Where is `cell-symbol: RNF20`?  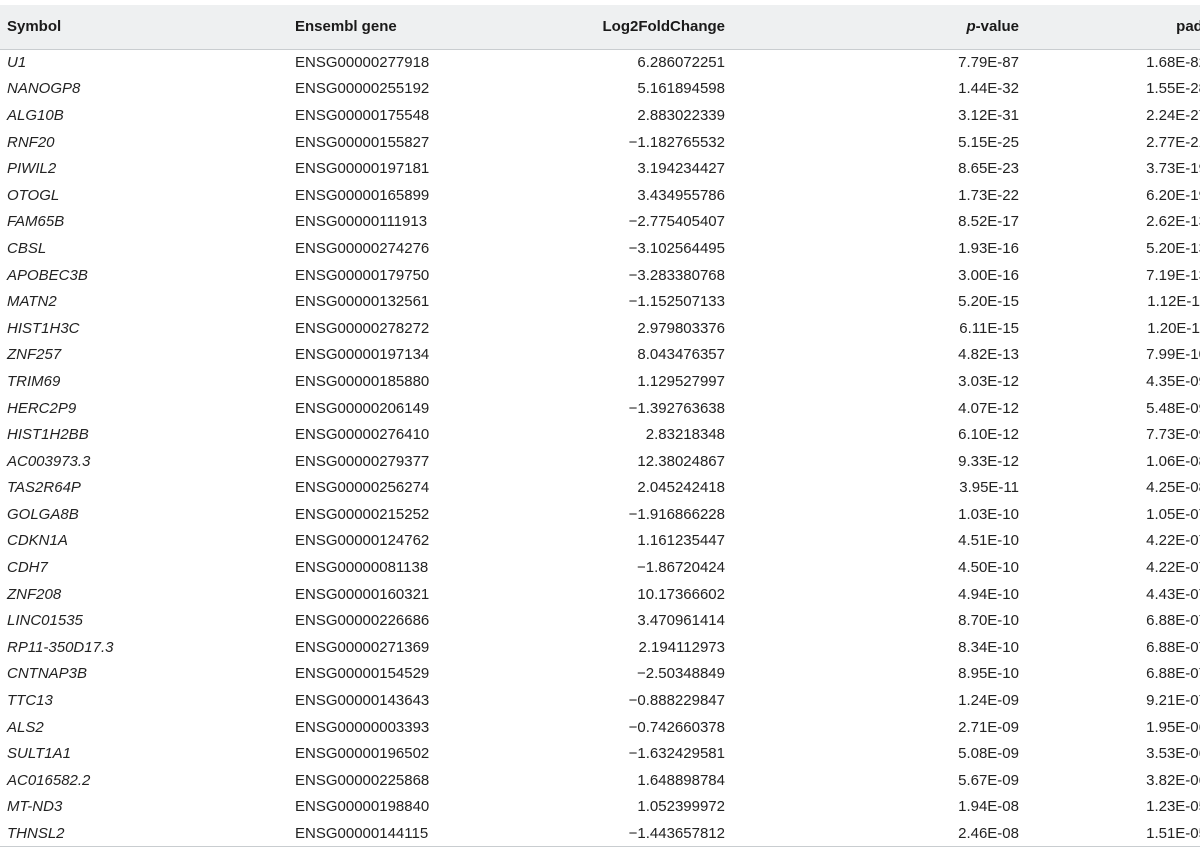
cell-symbol: RNF20 is located at coordinates (31, 142).